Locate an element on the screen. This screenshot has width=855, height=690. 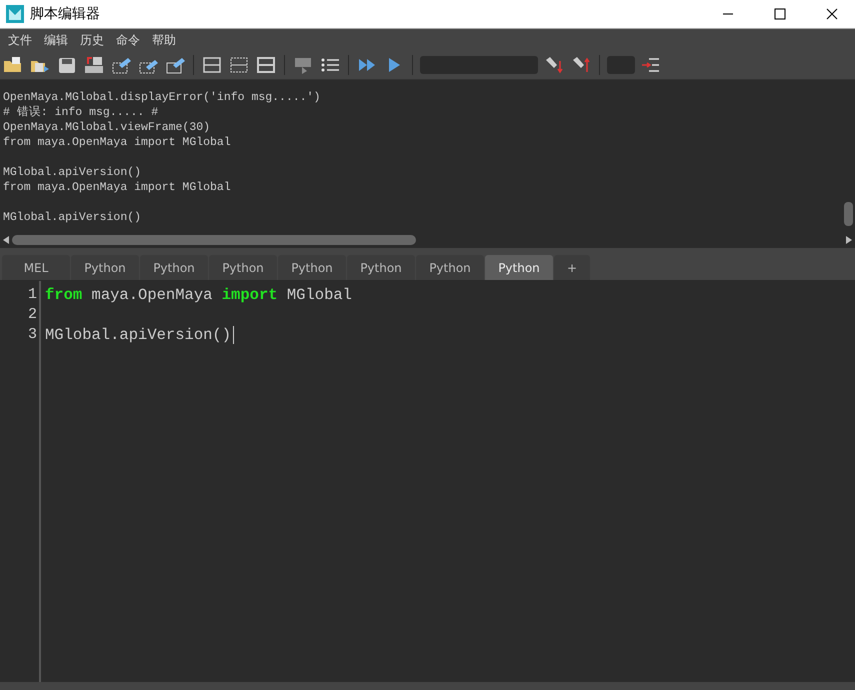
scroll-right-icon is located at coordinates (849, 240).